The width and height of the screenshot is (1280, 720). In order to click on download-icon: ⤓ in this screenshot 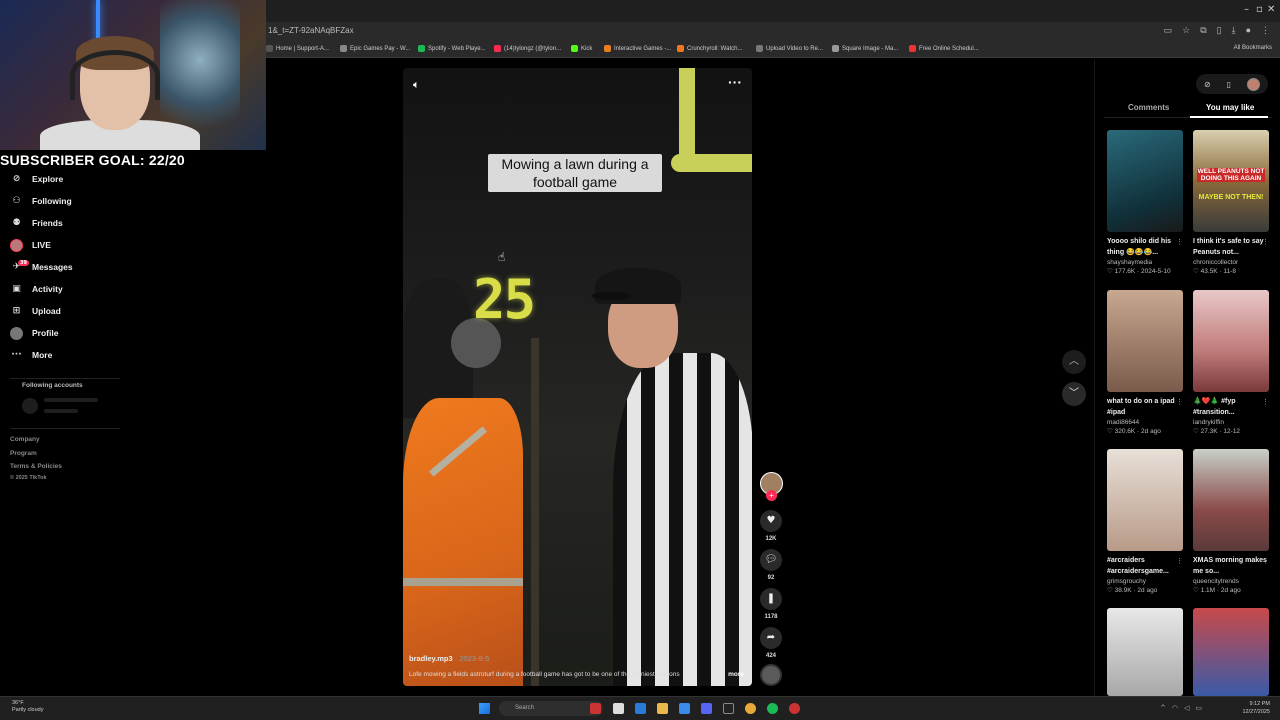, I will do `click(1234, 30)`.